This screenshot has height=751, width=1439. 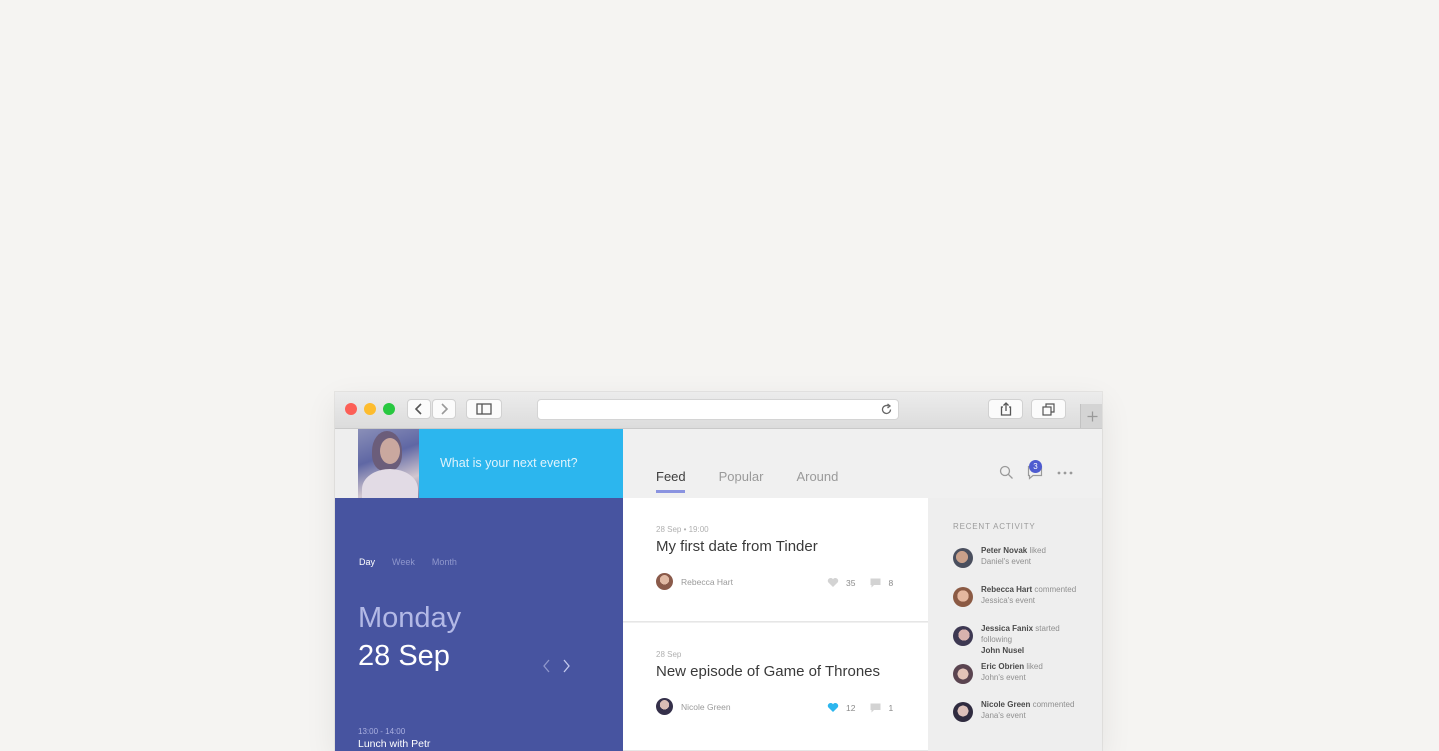 What do you see at coordinates (444, 562) in the screenshot?
I see `range-tab-month: Month` at bounding box center [444, 562].